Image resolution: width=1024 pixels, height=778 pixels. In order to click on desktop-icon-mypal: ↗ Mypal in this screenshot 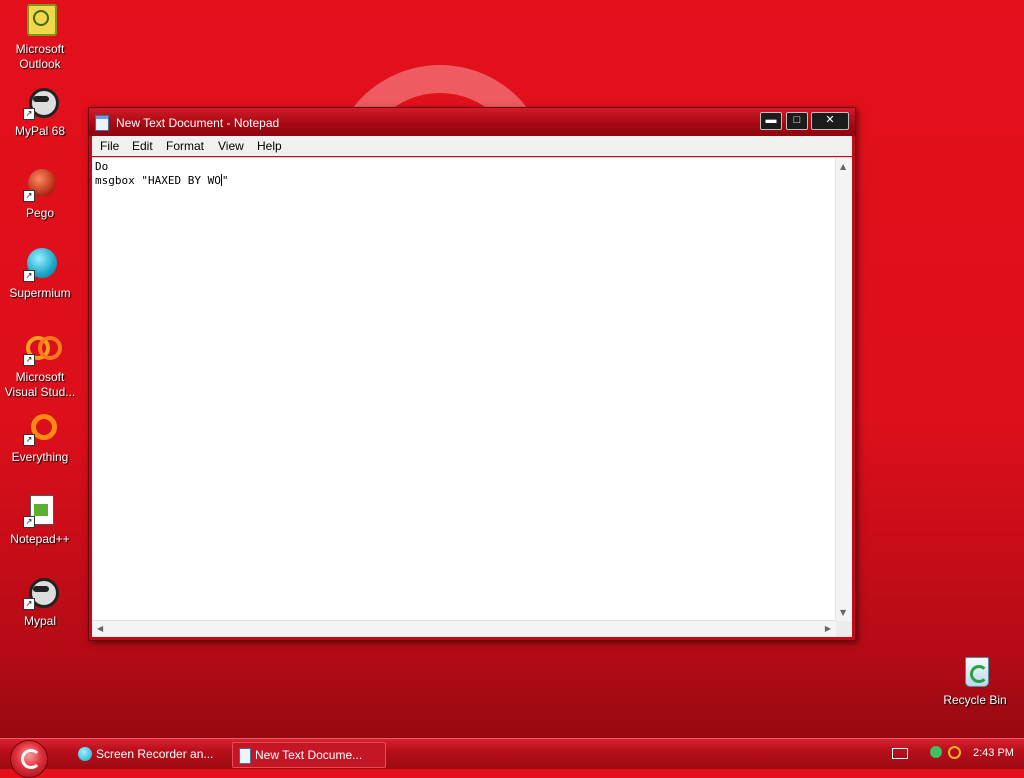, I will do `click(40, 602)`.